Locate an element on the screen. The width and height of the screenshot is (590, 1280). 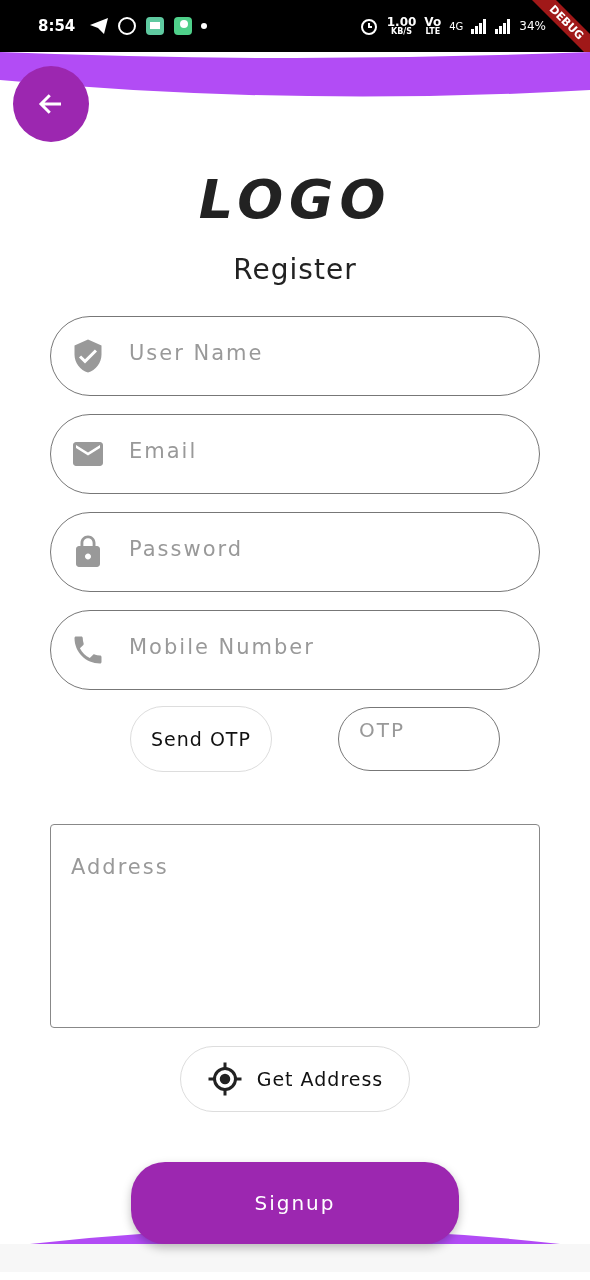
input-field: Password is located at coordinates (295, 552).